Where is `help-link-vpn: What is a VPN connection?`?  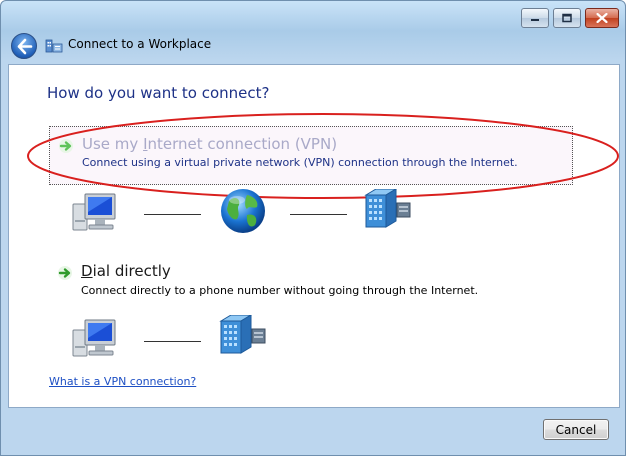
help-link-vpn: What is a VPN connection? is located at coordinates (122, 381).